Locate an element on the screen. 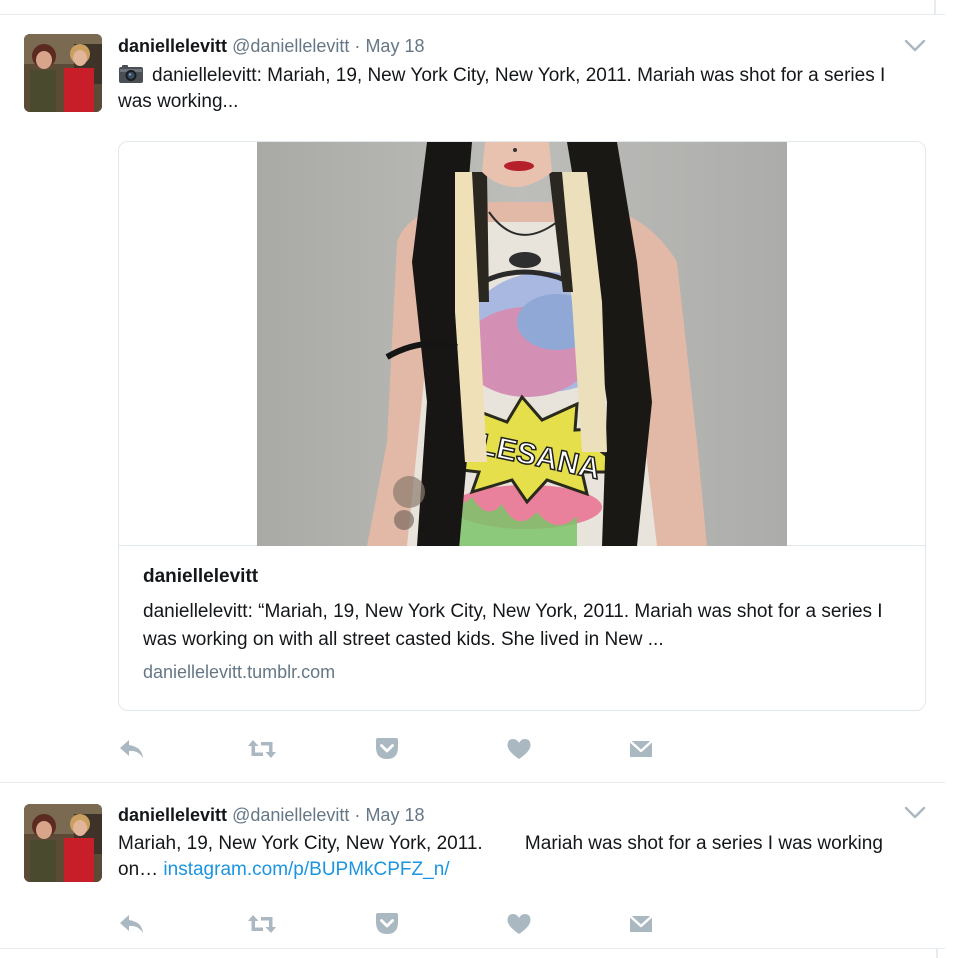 This screenshot has height=958, width=954. card-domain: daniellelevitt.tumblr.com is located at coordinates (239, 672).